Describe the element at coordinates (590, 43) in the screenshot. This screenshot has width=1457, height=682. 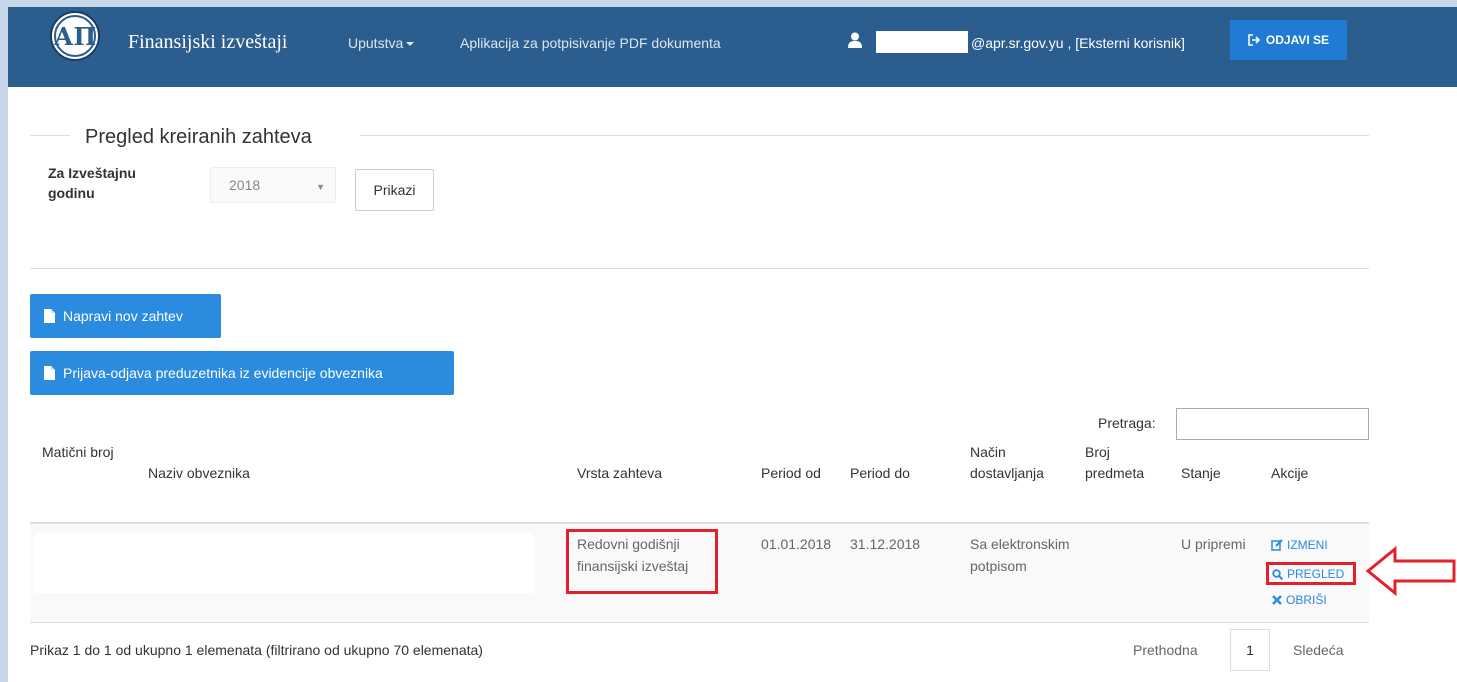
I see `menu-pdf-app: Aplikacija za potpisivanje PDF dokumenta` at that location.